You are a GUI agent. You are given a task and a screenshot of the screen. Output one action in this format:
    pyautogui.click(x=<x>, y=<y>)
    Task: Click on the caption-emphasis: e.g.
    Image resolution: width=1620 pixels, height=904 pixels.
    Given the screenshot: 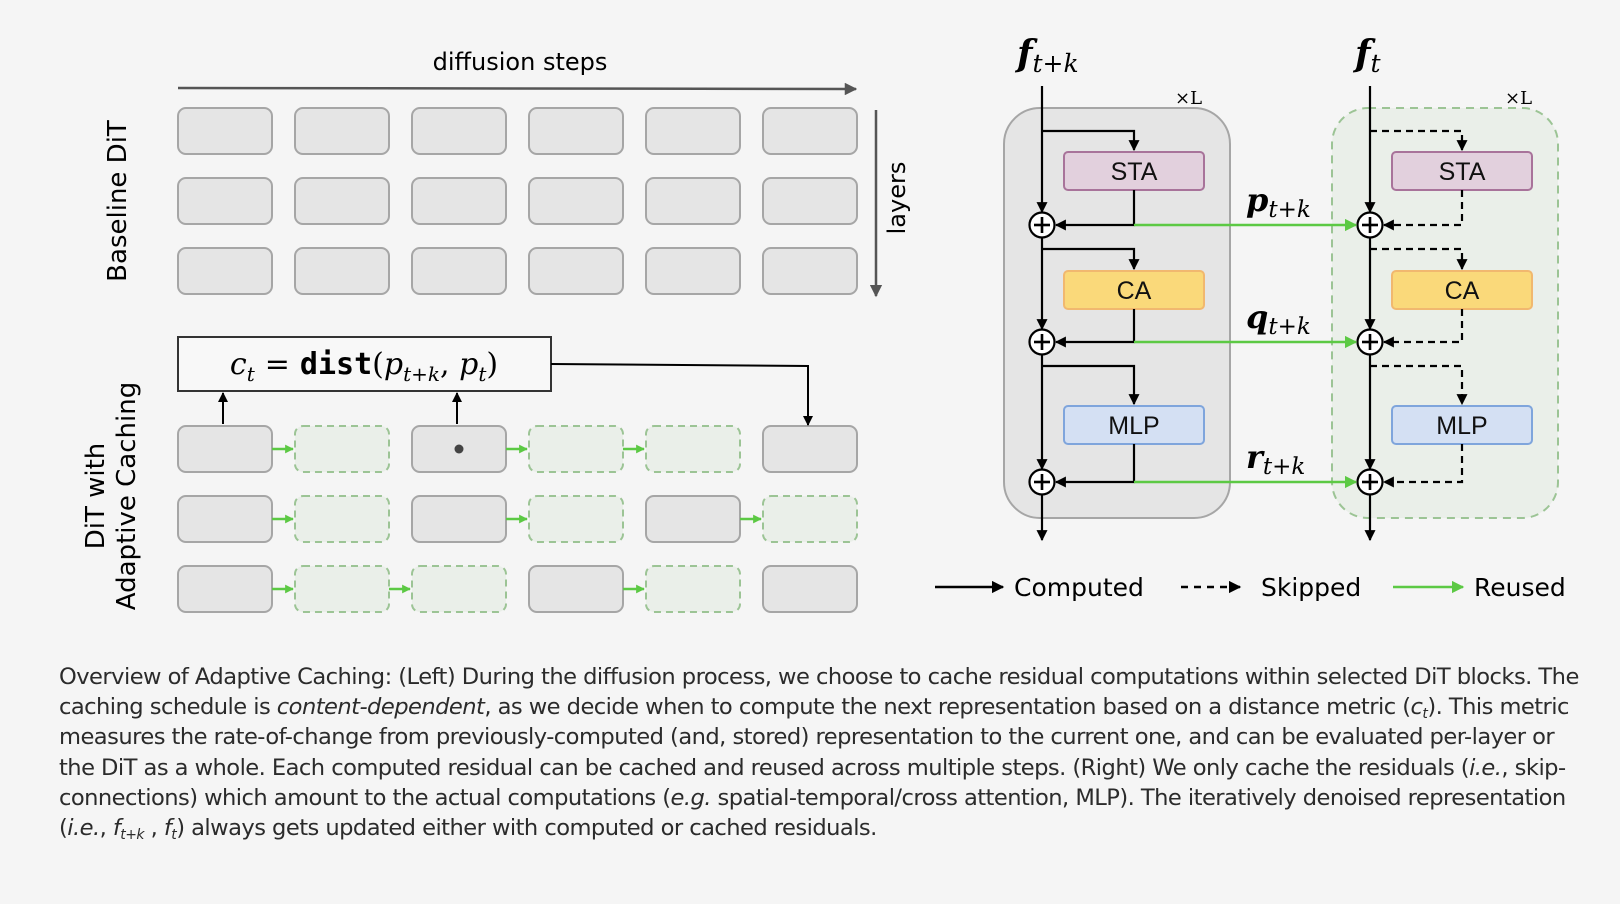 What is the action you would take?
    pyautogui.click(x=690, y=797)
    